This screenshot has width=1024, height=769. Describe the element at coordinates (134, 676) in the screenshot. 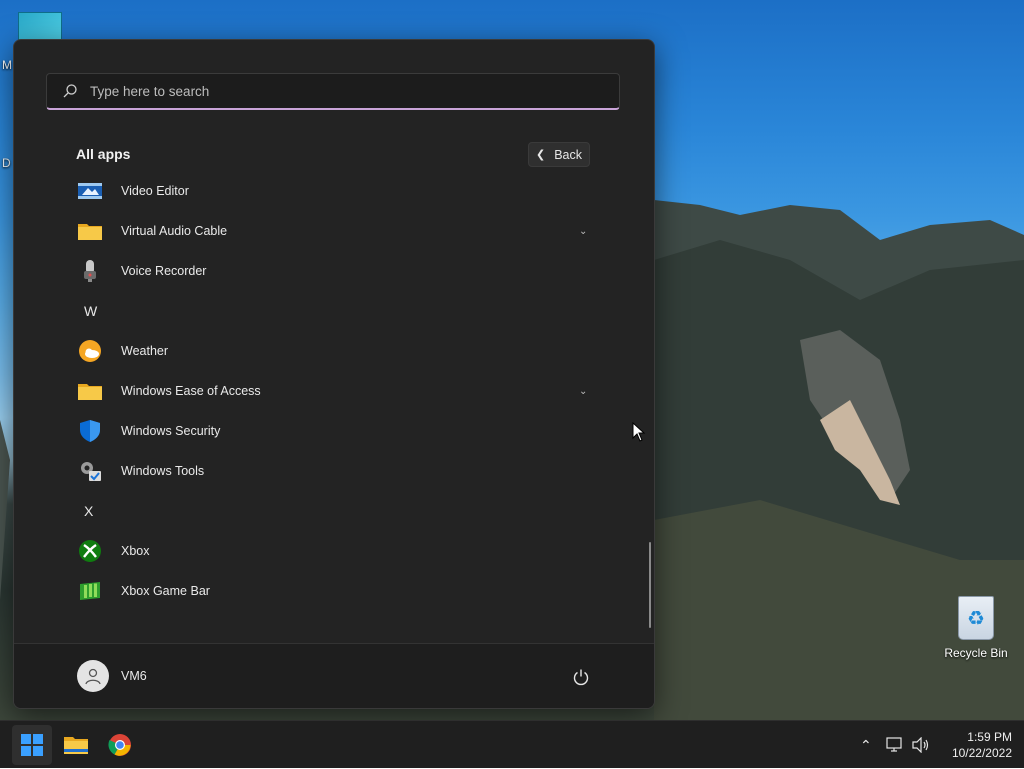

I see `user-name: VM6` at that location.